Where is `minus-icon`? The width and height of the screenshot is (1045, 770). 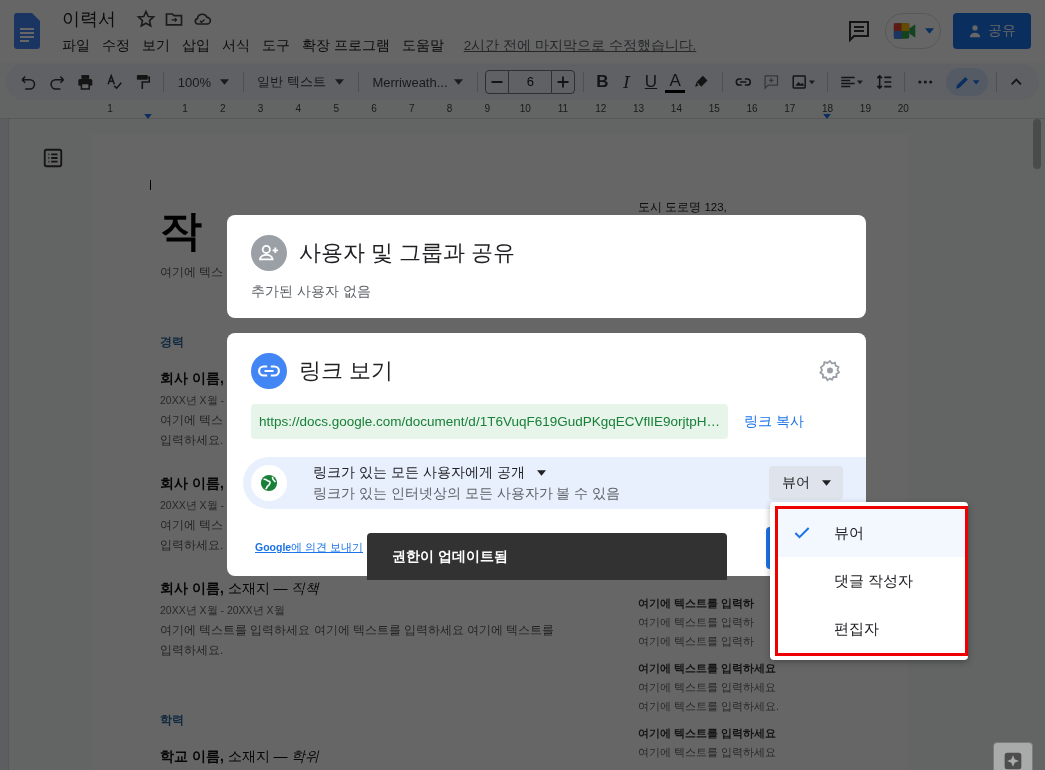 minus-icon is located at coordinates (497, 82).